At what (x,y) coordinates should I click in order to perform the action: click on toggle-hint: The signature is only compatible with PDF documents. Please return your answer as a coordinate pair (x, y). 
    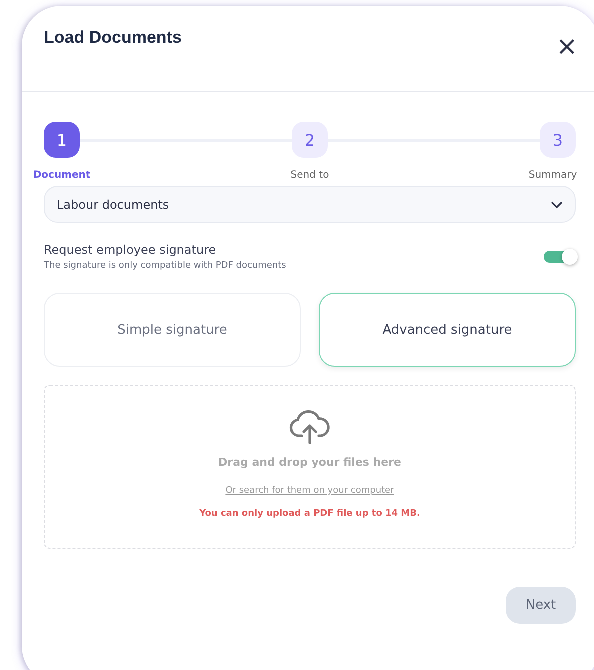
    Looking at the image, I should click on (165, 266).